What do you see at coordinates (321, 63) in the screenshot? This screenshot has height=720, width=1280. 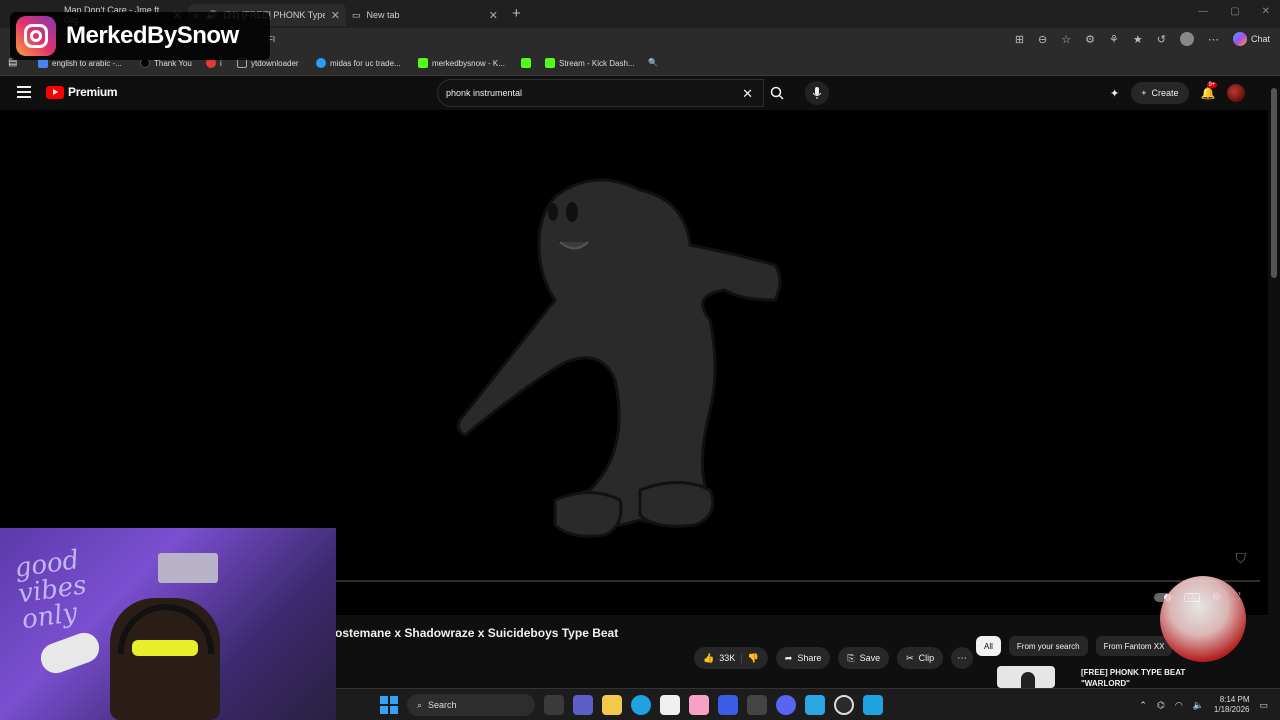 I see `site-icon` at bounding box center [321, 63].